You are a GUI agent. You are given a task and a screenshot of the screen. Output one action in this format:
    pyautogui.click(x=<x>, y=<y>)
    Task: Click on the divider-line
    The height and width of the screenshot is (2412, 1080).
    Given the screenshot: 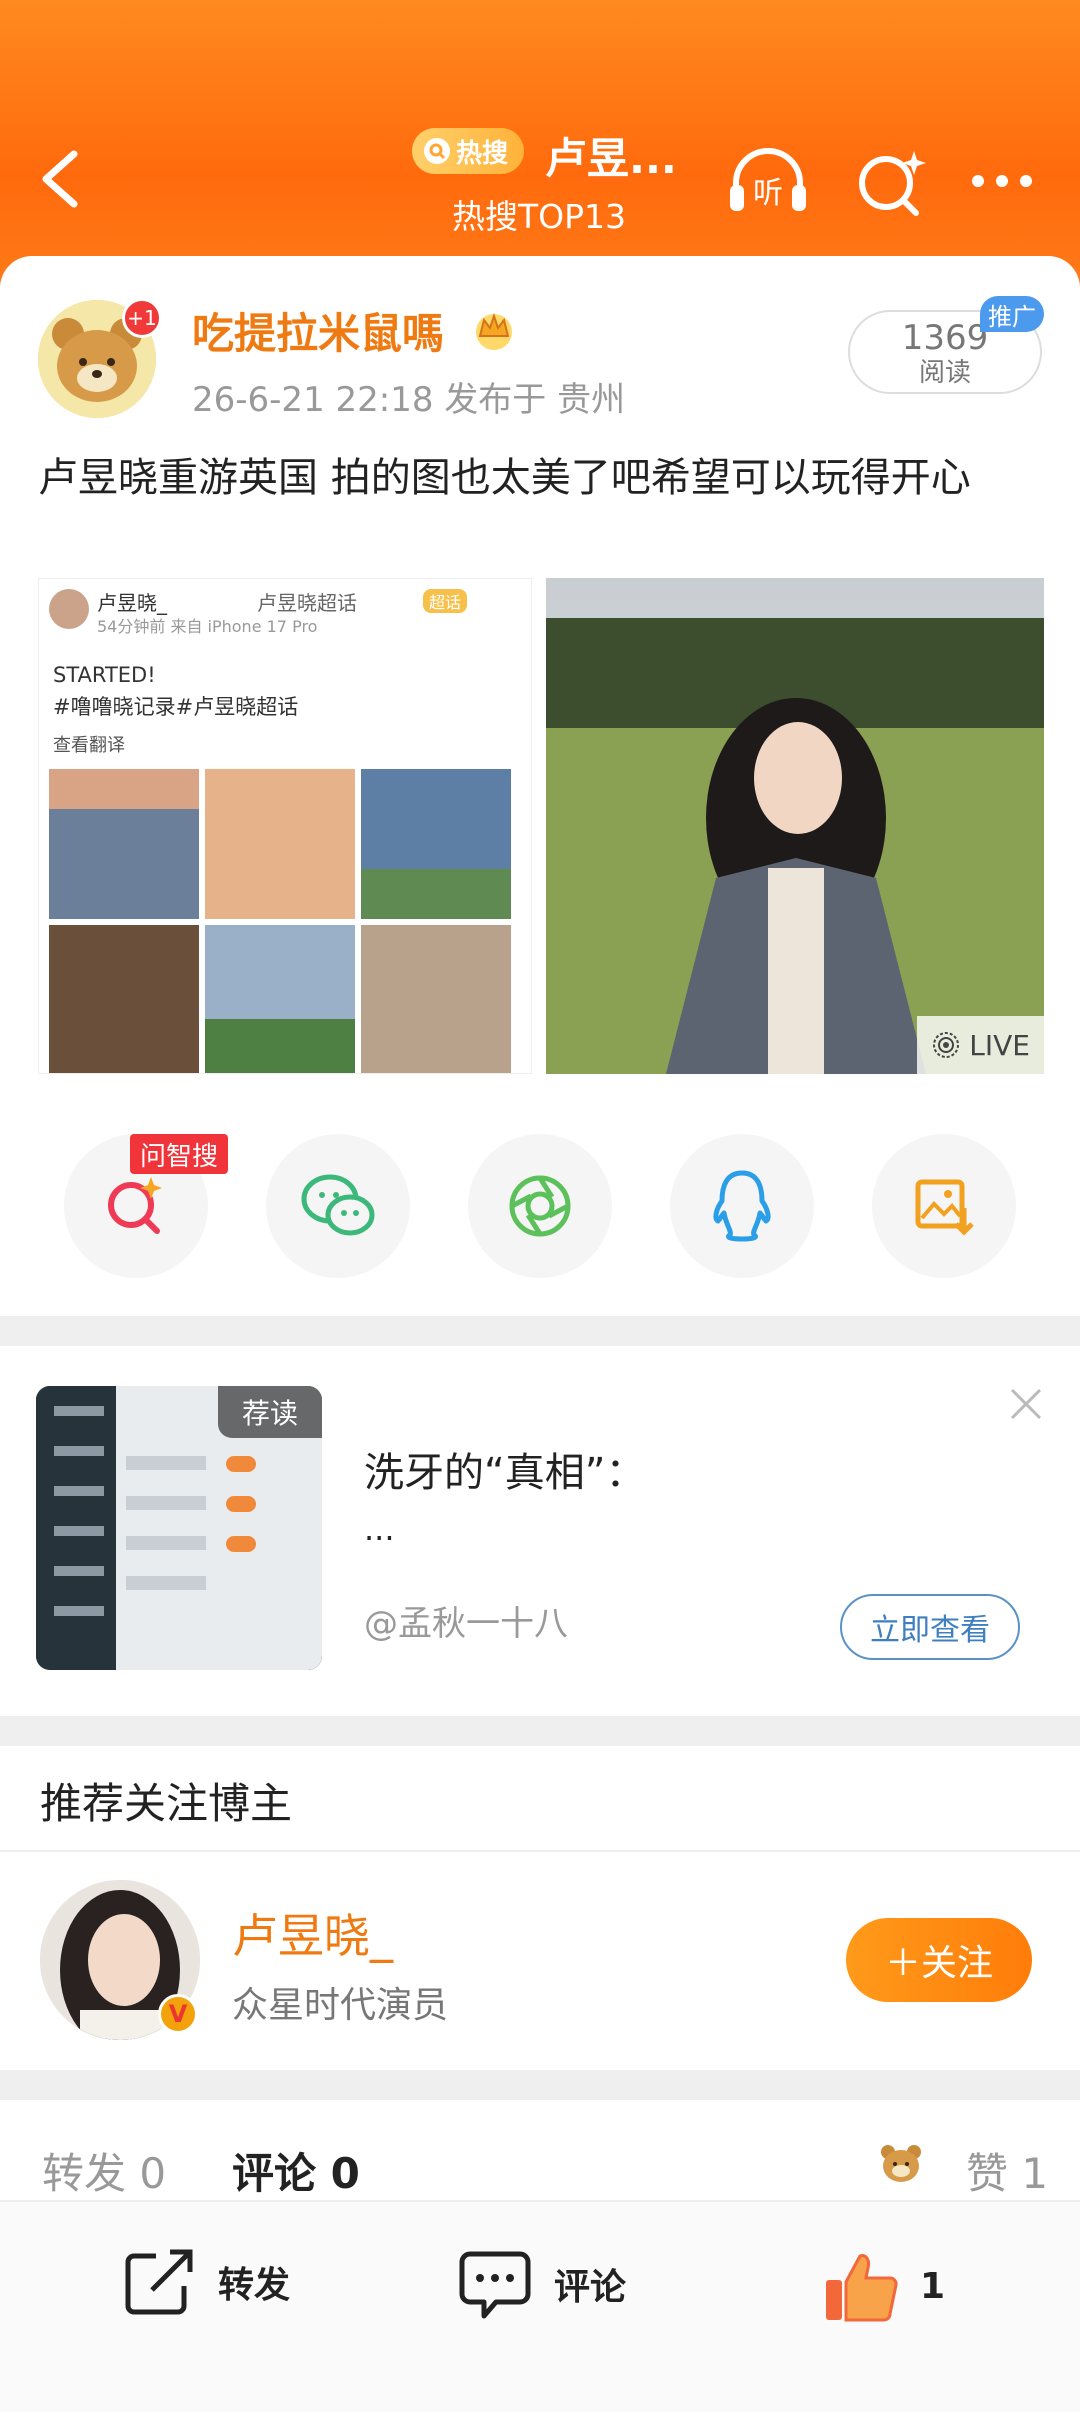 What is the action you would take?
    pyautogui.click(x=540, y=1851)
    